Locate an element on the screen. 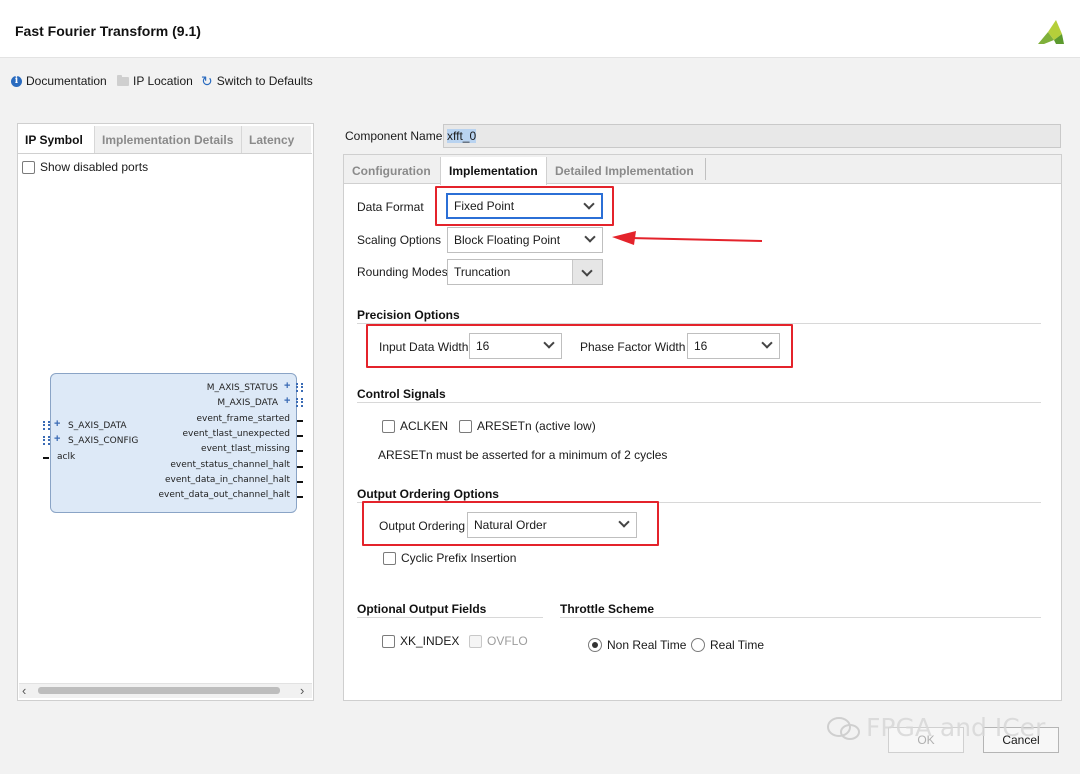 The height and width of the screenshot is (774, 1080). aclken-option: ACLKEN is located at coordinates (415, 426).